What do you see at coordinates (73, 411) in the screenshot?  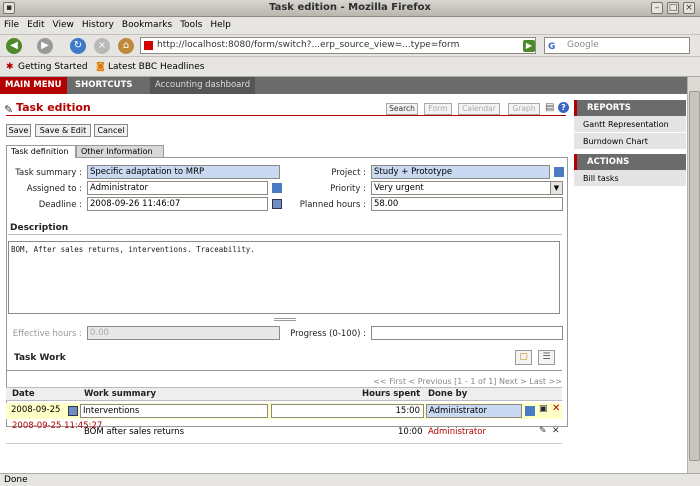 I see `row1-calendar-icon` at bounding box center [73, 411].